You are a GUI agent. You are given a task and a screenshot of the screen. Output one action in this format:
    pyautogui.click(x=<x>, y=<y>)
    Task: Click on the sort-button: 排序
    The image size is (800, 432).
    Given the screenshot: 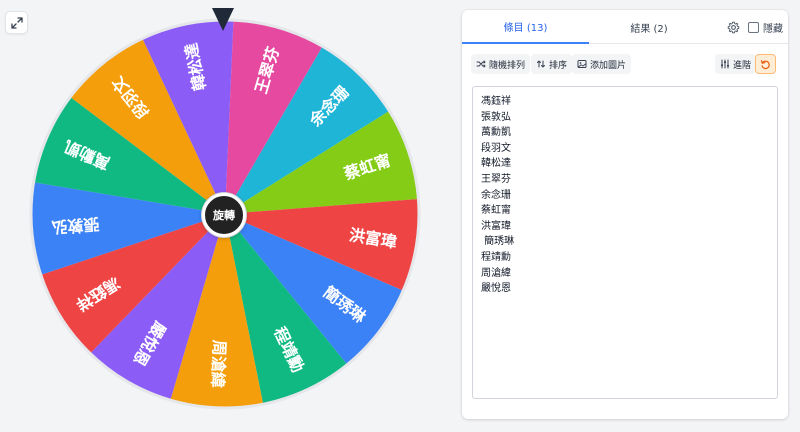 What is the action you would take?
    pyautogui.click(x=552, y=64)
    